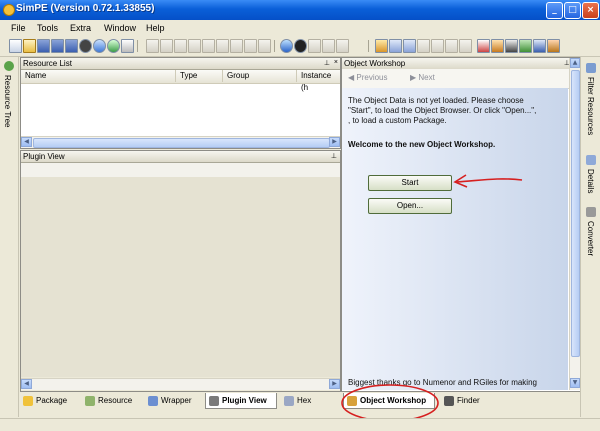 The height and width of the screenshot is (431, 600). What do you see at coordinates (44, 156) in the screenshot?
I see `plugin-view-title: Plugin View` at bounding box center [44, 156].